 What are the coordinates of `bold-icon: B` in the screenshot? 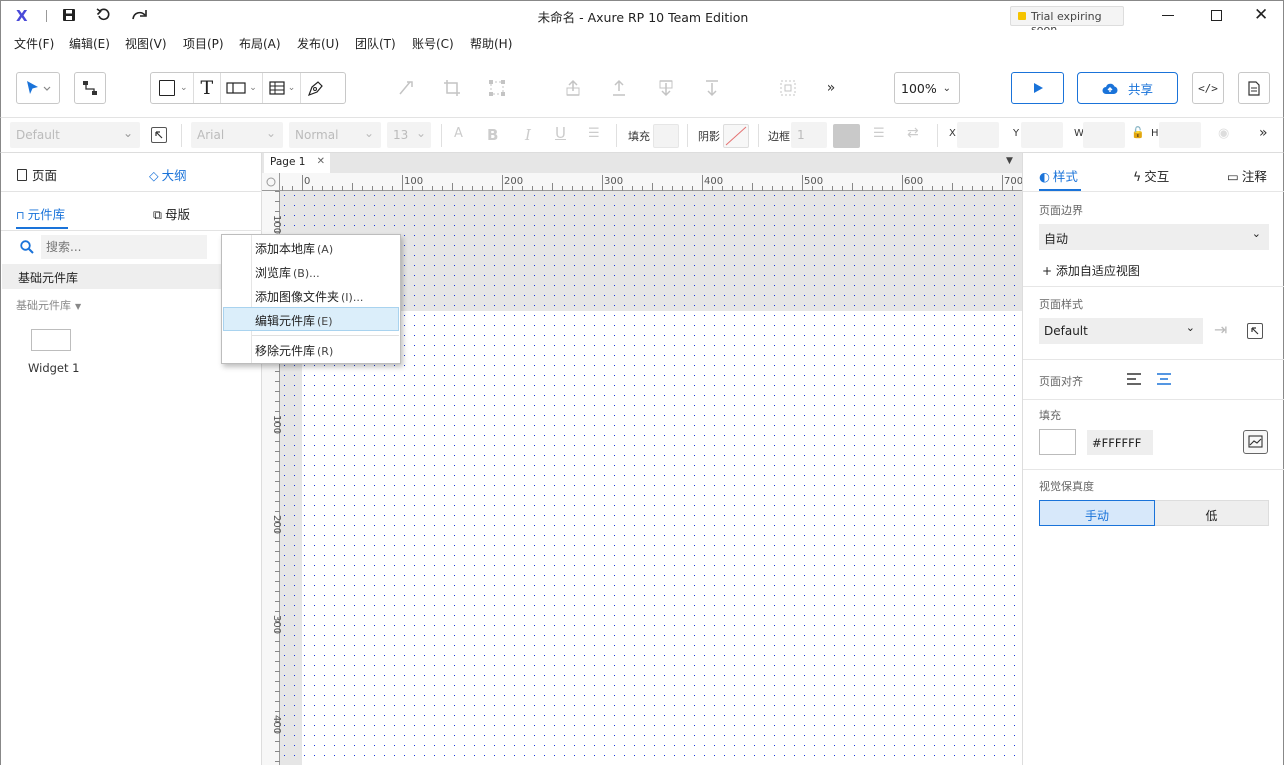 It's located at (492, 135).